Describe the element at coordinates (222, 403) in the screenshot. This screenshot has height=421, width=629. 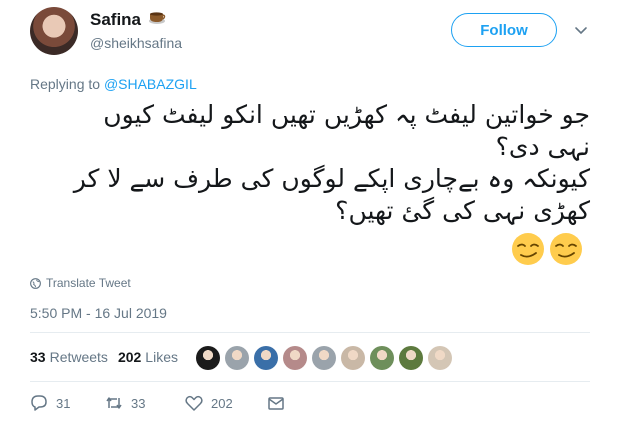
I see `like-count: 202` at that location.